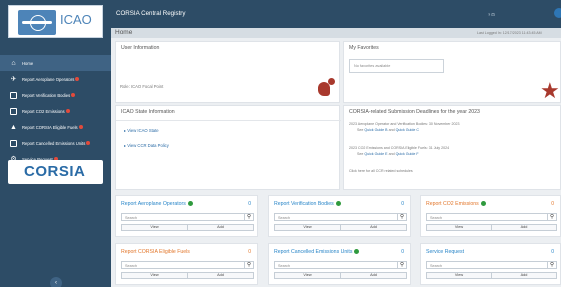 Image resolution: width=561 pixels, height=287 pixels. I want to click on icao-logo: ICAO, so click(55, 21).